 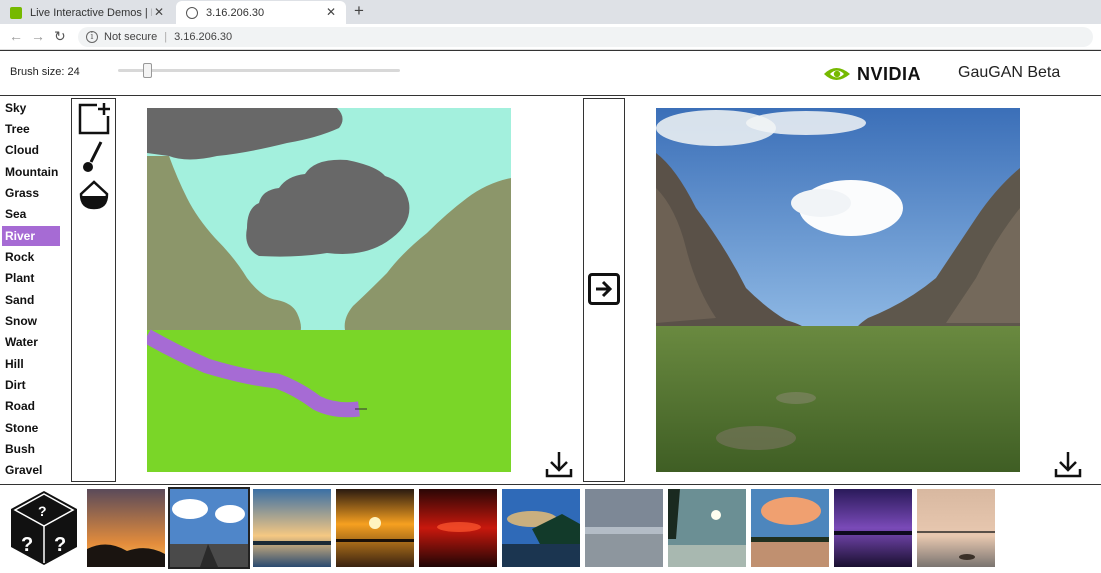 What do you see at coordinates (93, 290) in the screenshot?
I see `tool-panel` at bounding box center [93, 290].